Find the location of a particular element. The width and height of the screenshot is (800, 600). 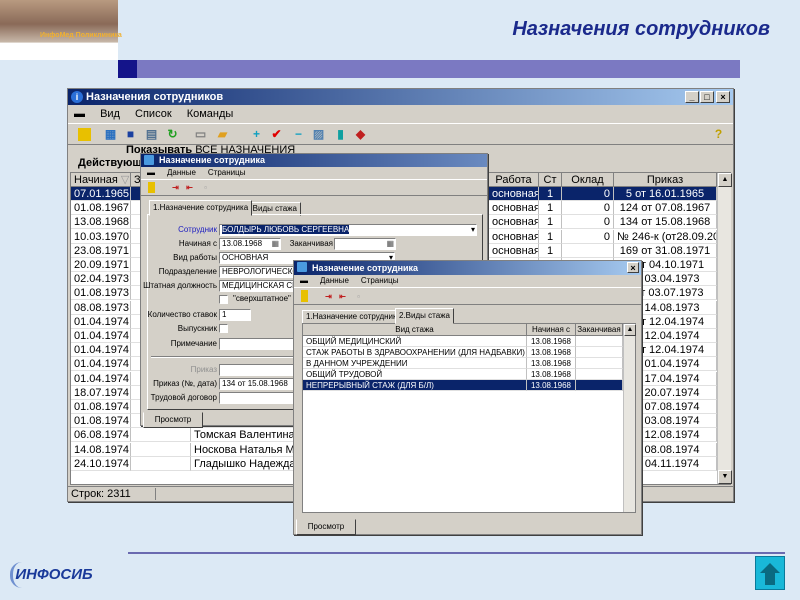

cell-start: 24.10.1974 is located at coordinates (101, 463).